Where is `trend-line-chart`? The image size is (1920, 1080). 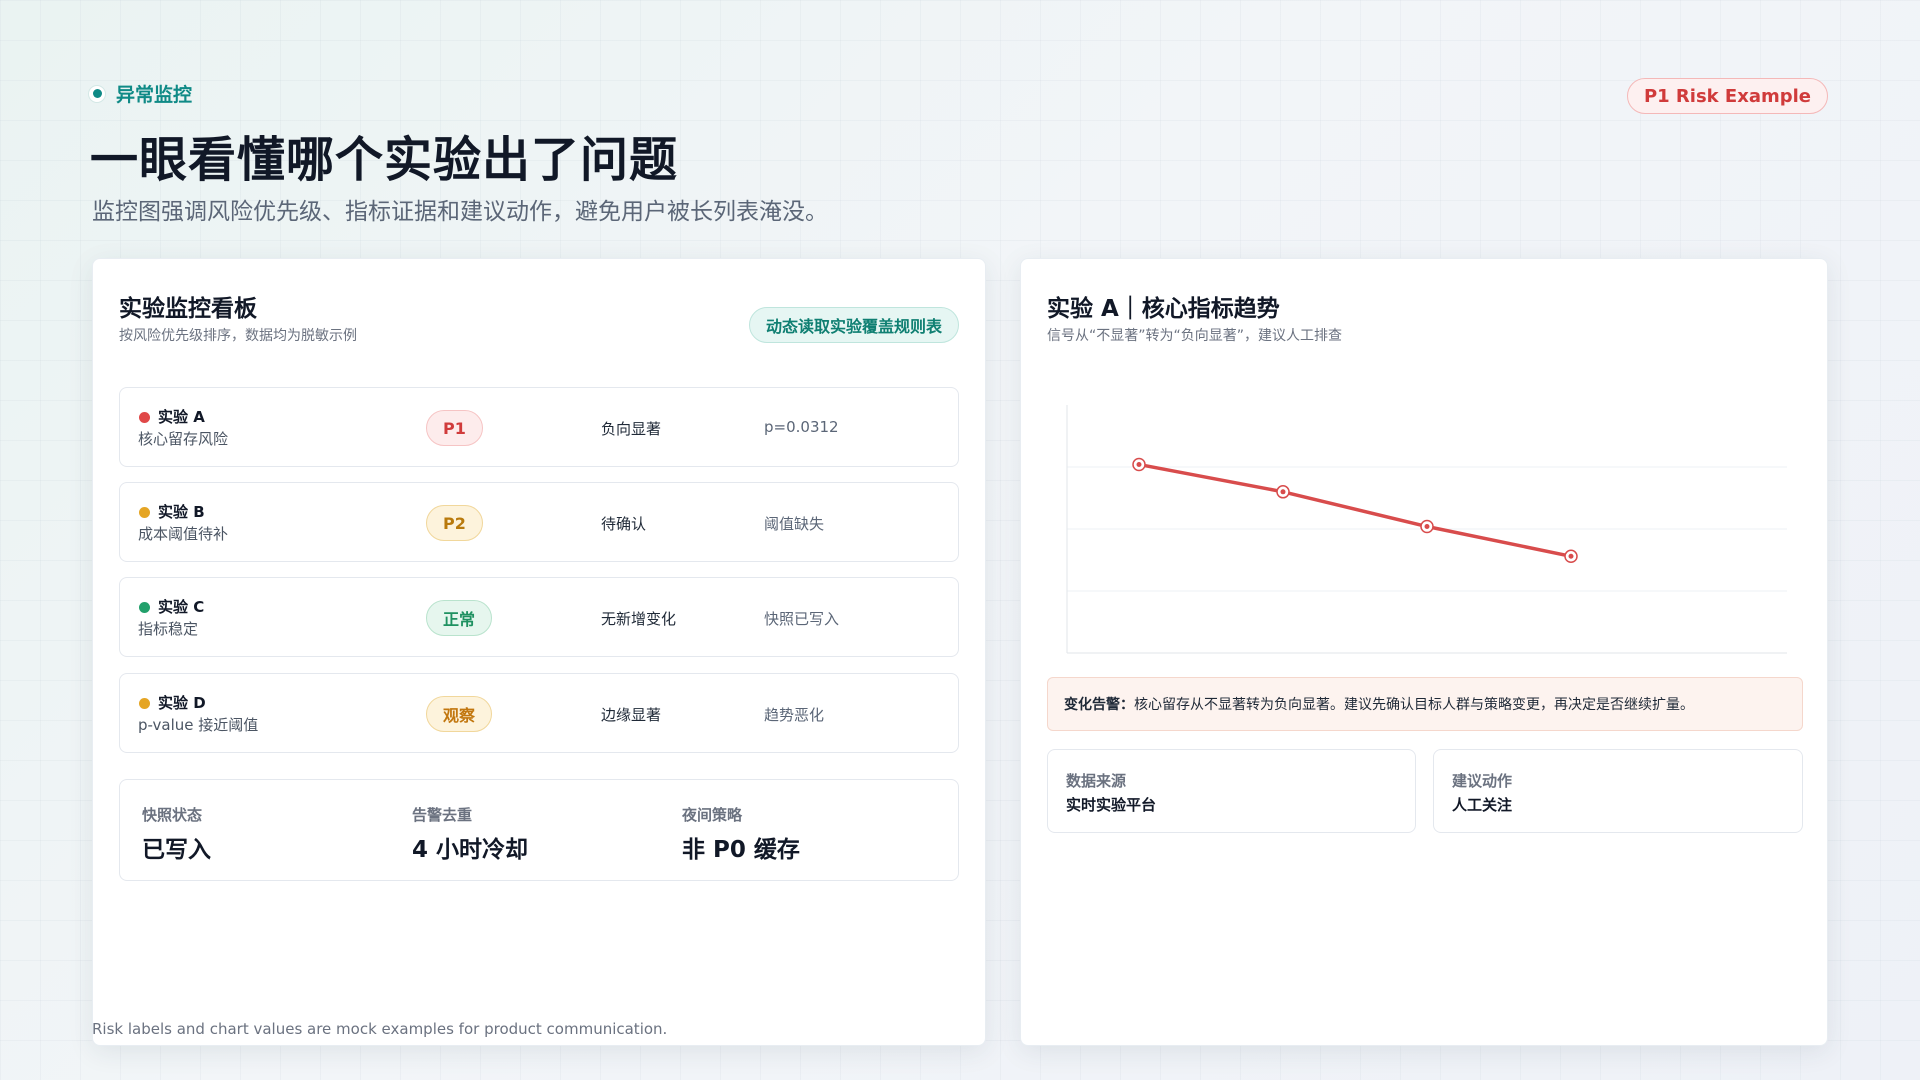 trend-line-chart is located at coordinates (1426, 529).